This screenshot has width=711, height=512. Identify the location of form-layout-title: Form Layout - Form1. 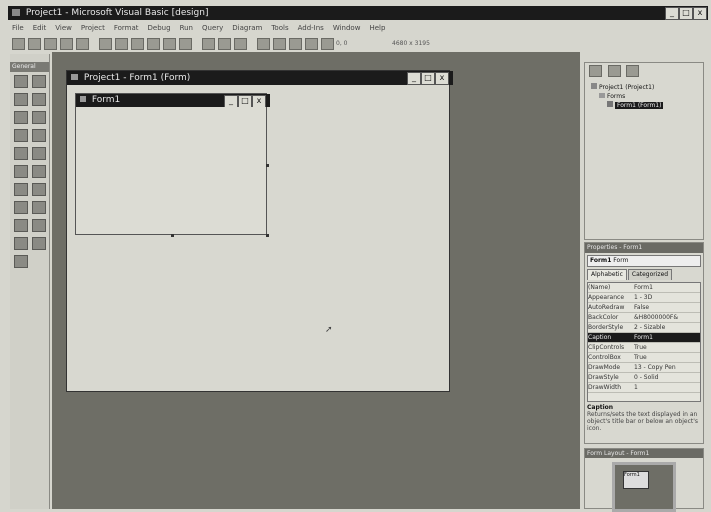
(618, 453).